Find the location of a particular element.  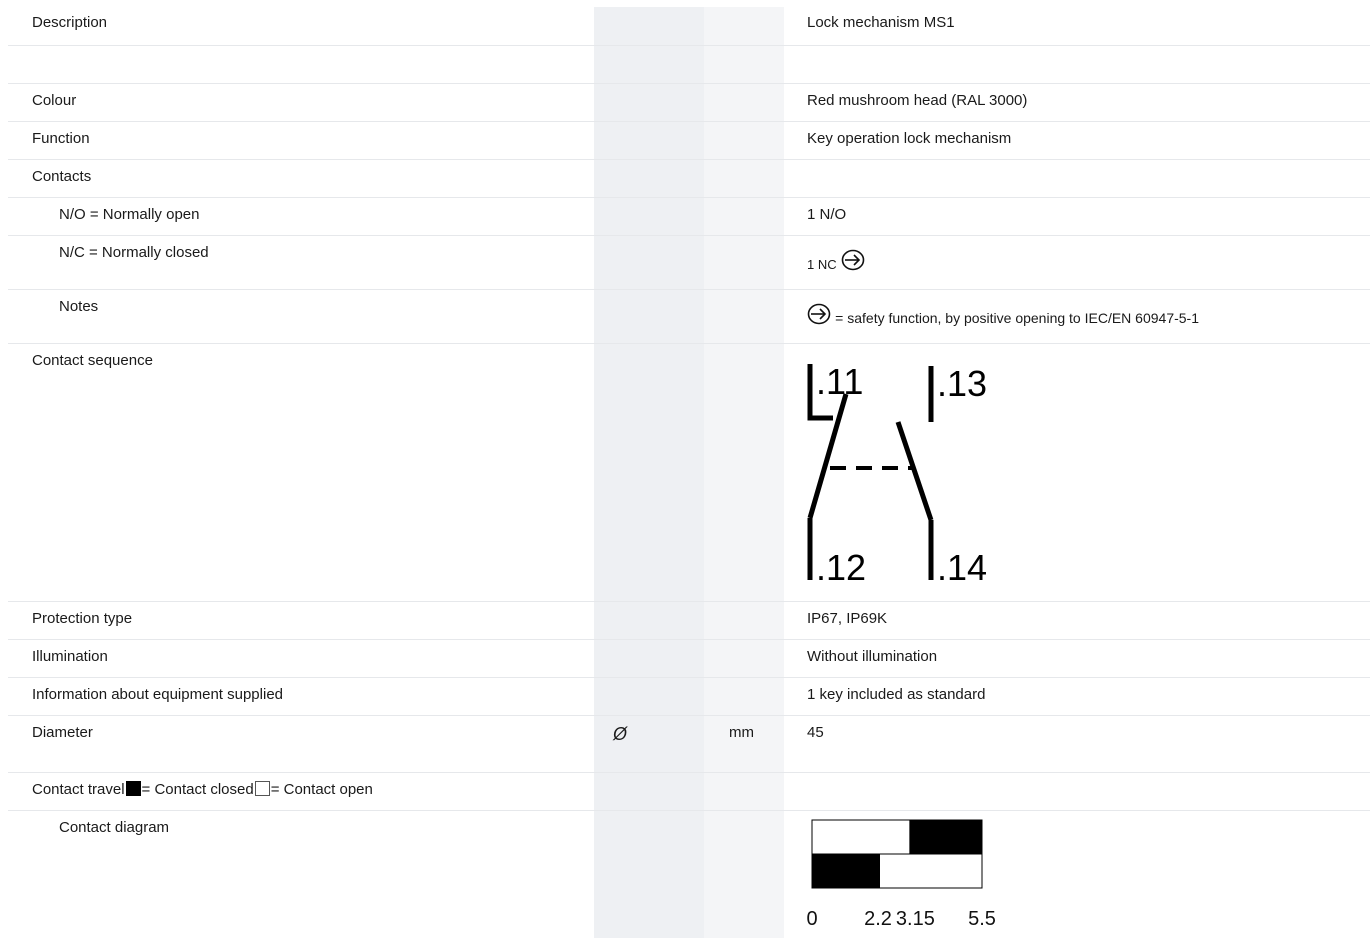

terminal-label: .13 is located at coordinates (962, 383).